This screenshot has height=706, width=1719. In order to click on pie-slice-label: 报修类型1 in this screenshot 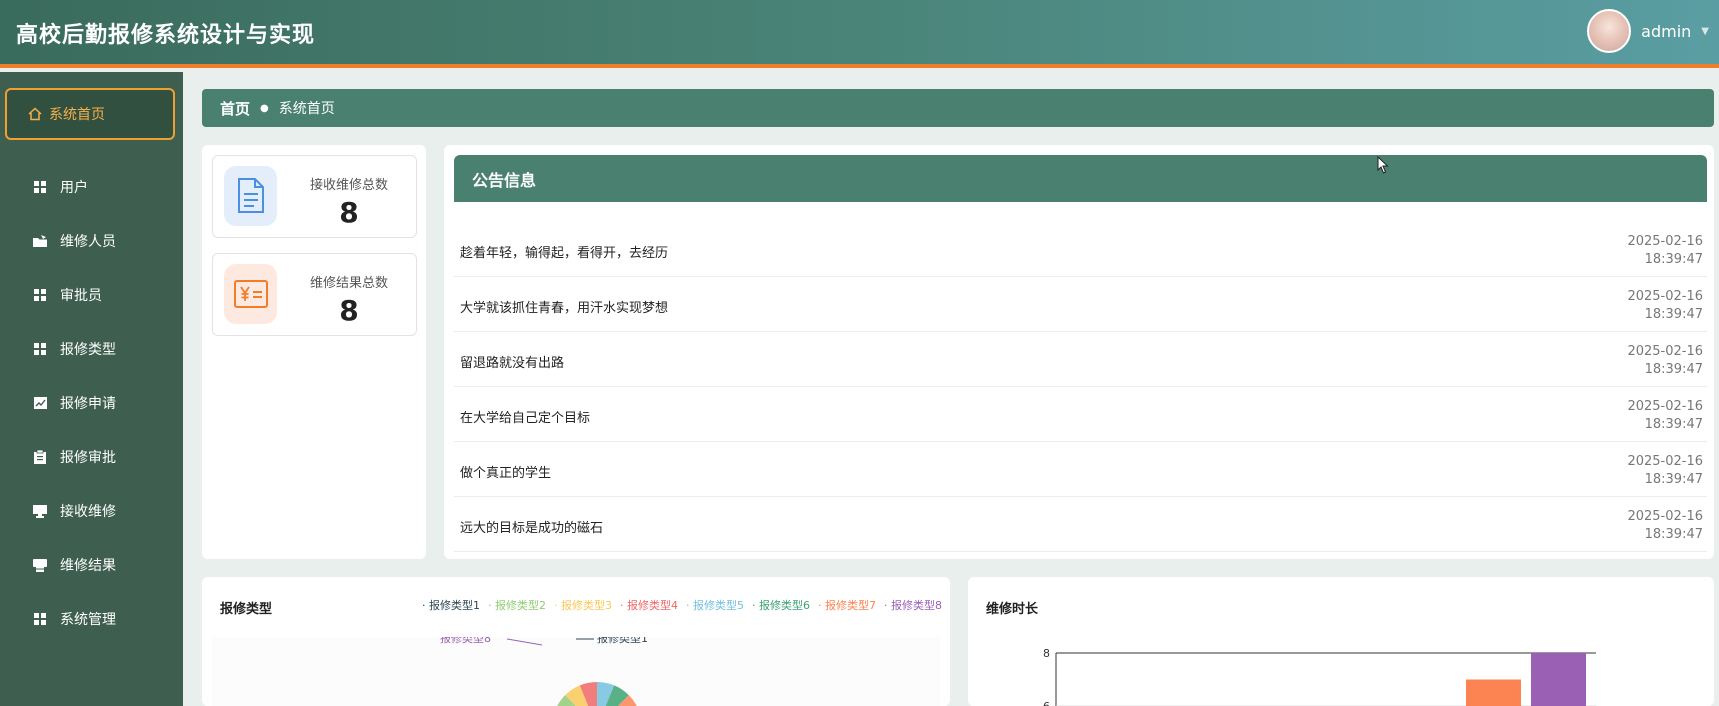, I will do `click(622, 641)`.